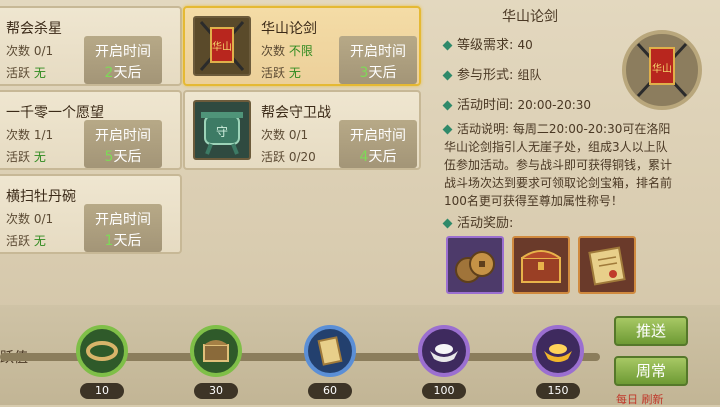 The width and height of the screenshot is (720, 407). What do you see at coordinates (123, 144) in the screenshot?
I see `open-time-box: 开启时间 5天后` at bounding box center [123, 144].